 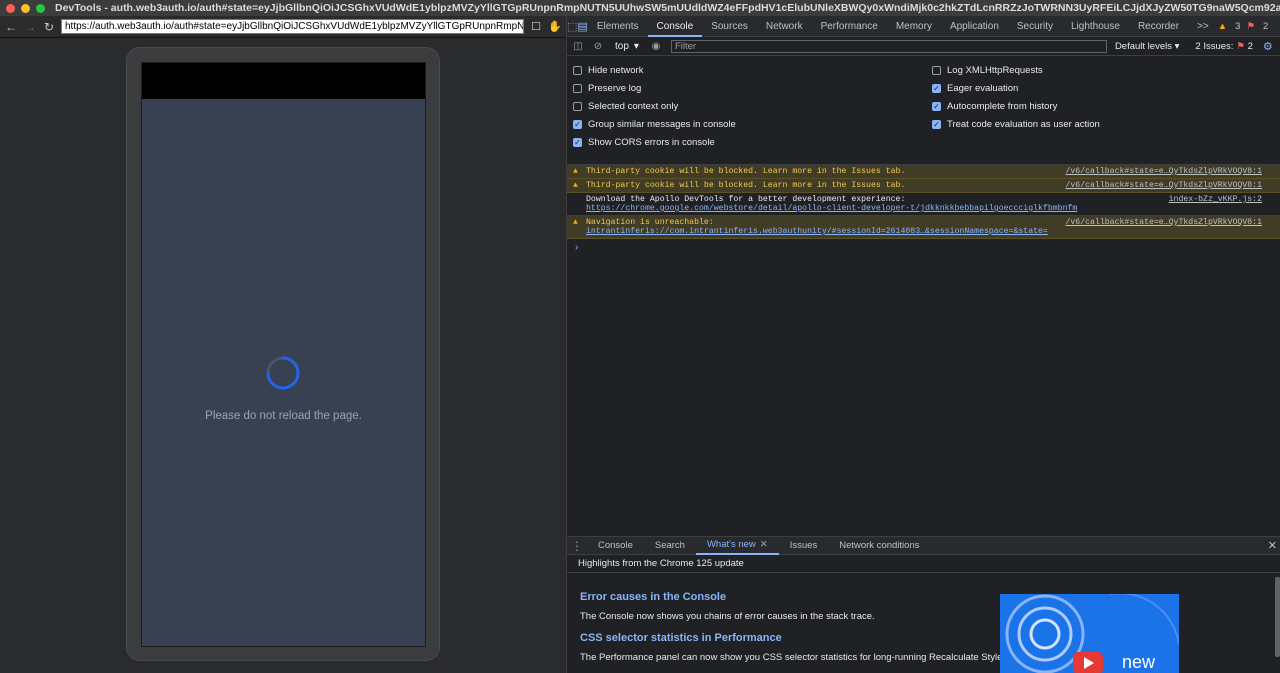 What do you see at coordinates (1268, 46) in the screenshot?
I see `console-settings-gear-icon: ⚙` at bounding box center [1268, 46].